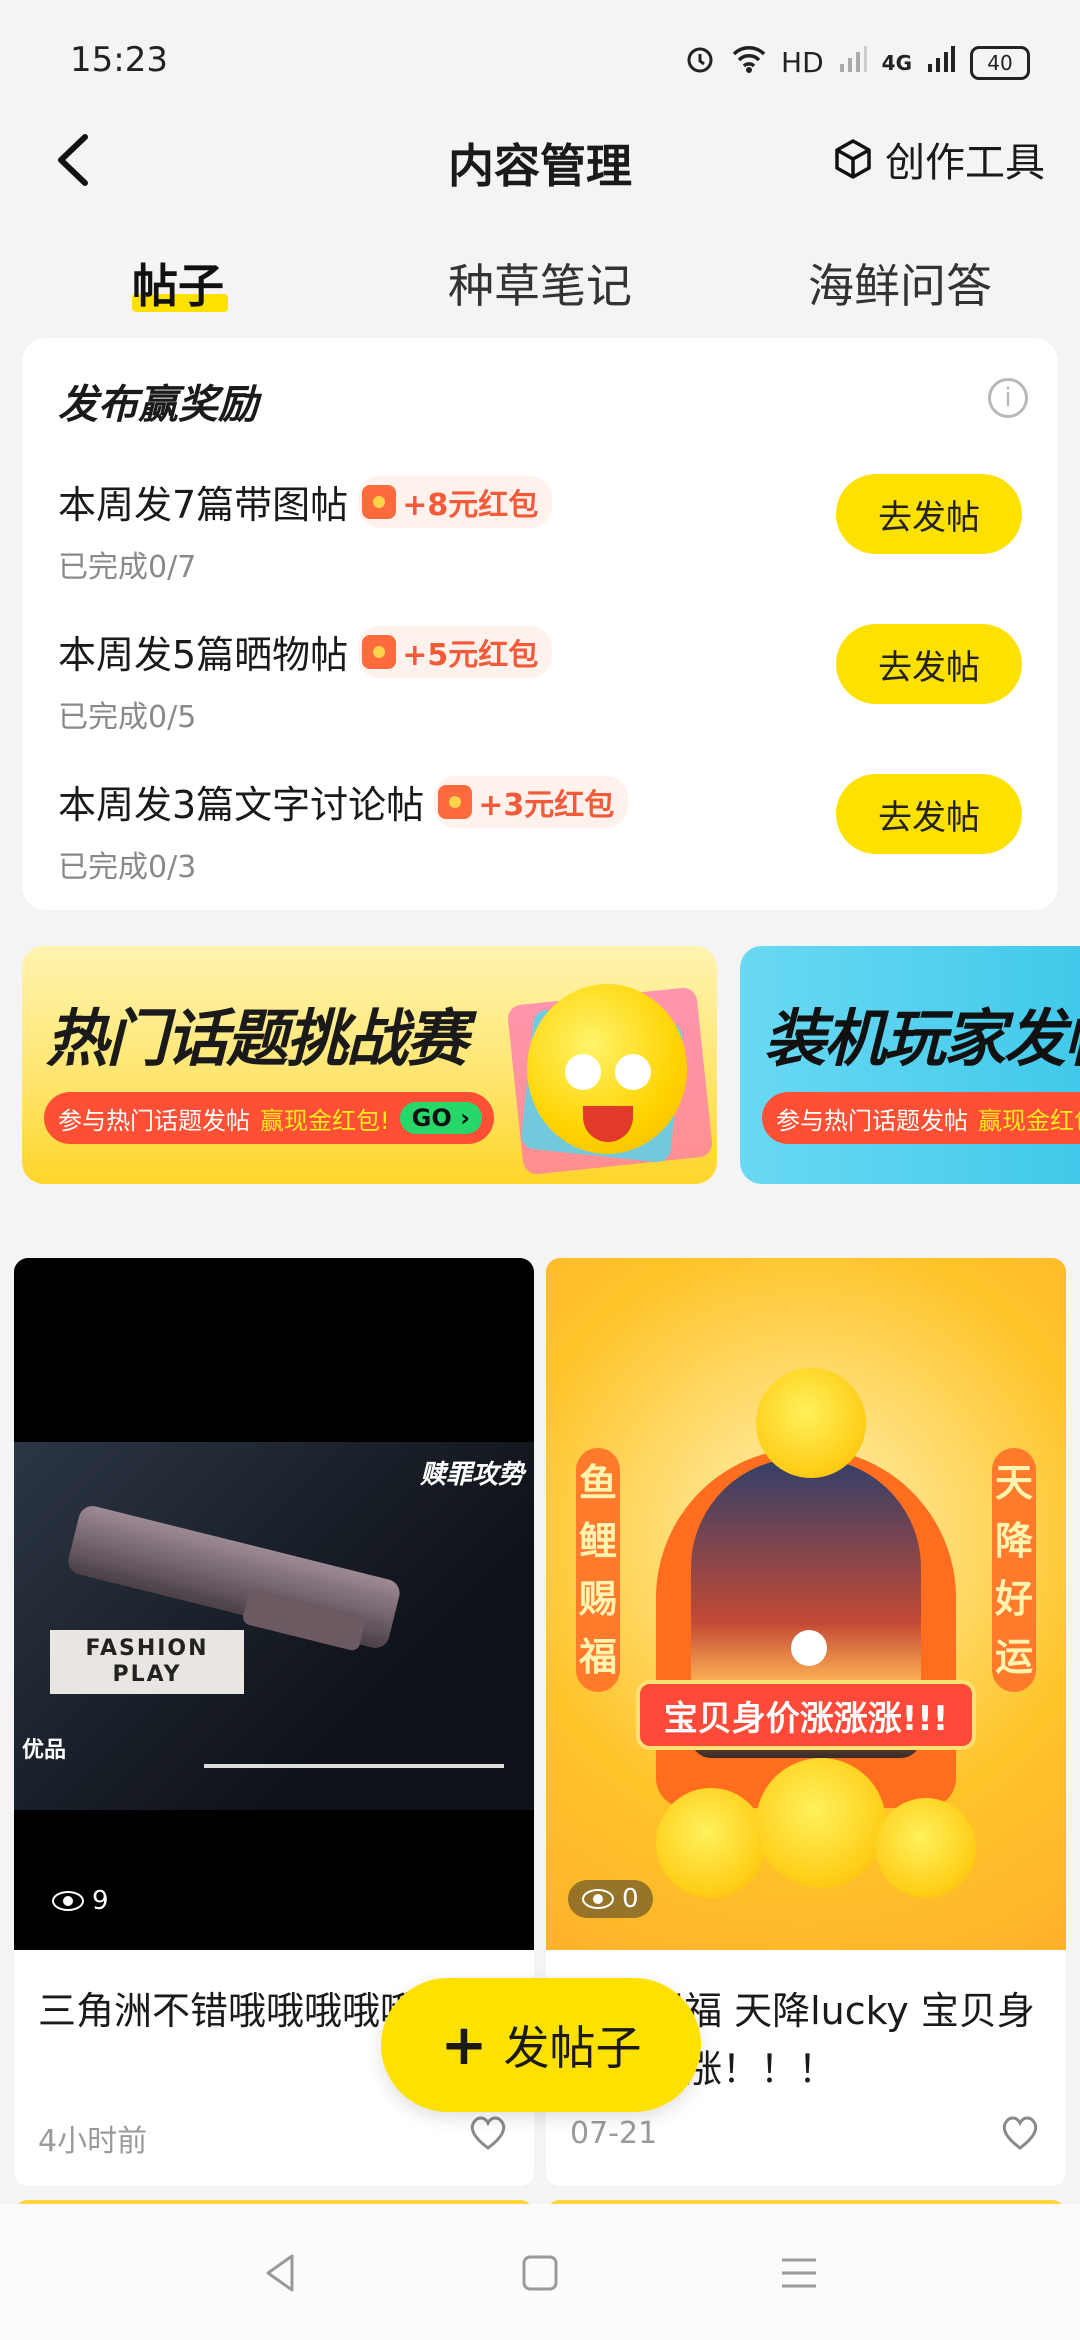 The height and width of the screenshot is (2340, 1080). I want to click on right-couplet: 天降好运, so click(1014, 1570).